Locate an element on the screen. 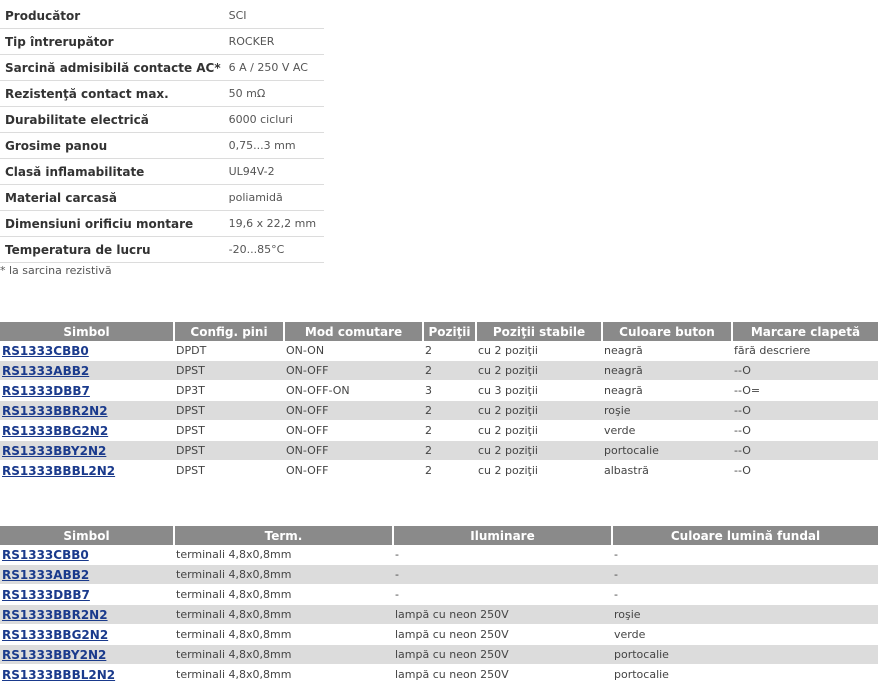 This screenshot has width=887, height=696. column-header: Poziţii stabile is located at coordinates (538, 331).